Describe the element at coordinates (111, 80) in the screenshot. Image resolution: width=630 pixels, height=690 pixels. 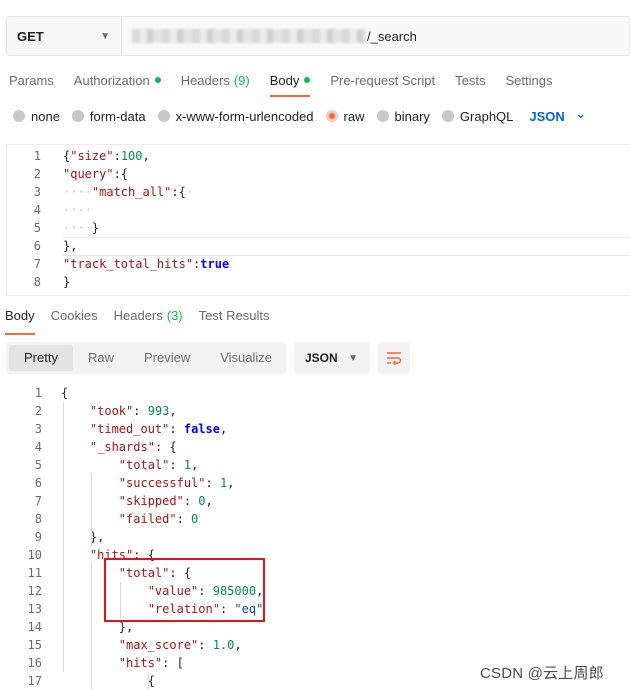
I see `tab-label: Authorization` at that location.